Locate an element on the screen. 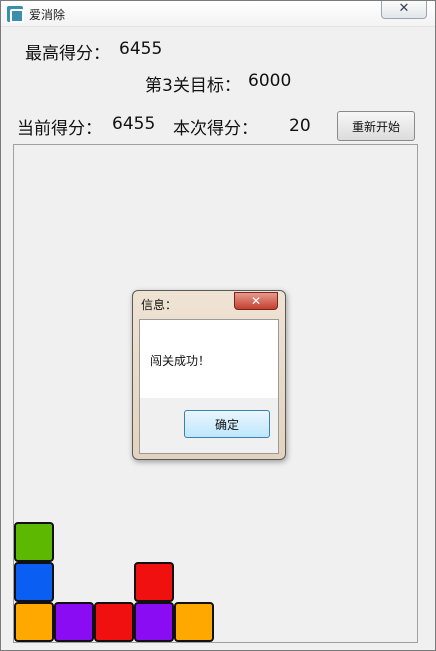  restart-button: 重新开始 is located at coordinates (376, 126).